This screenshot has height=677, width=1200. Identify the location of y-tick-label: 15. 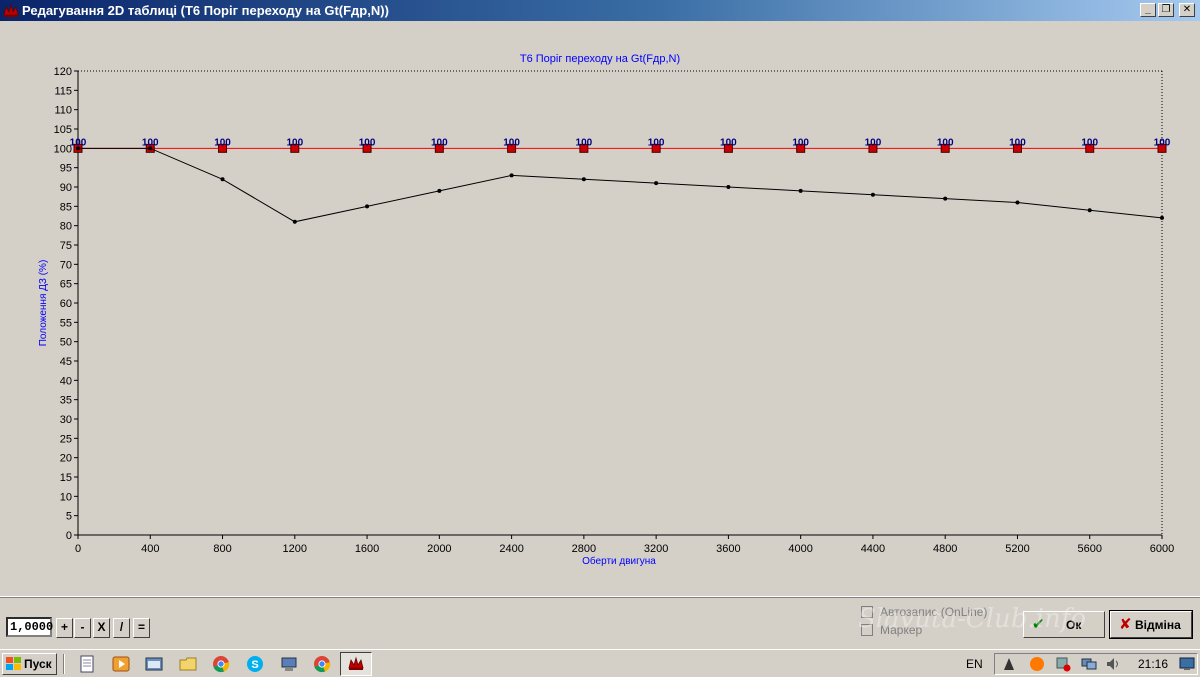
(66, 478).